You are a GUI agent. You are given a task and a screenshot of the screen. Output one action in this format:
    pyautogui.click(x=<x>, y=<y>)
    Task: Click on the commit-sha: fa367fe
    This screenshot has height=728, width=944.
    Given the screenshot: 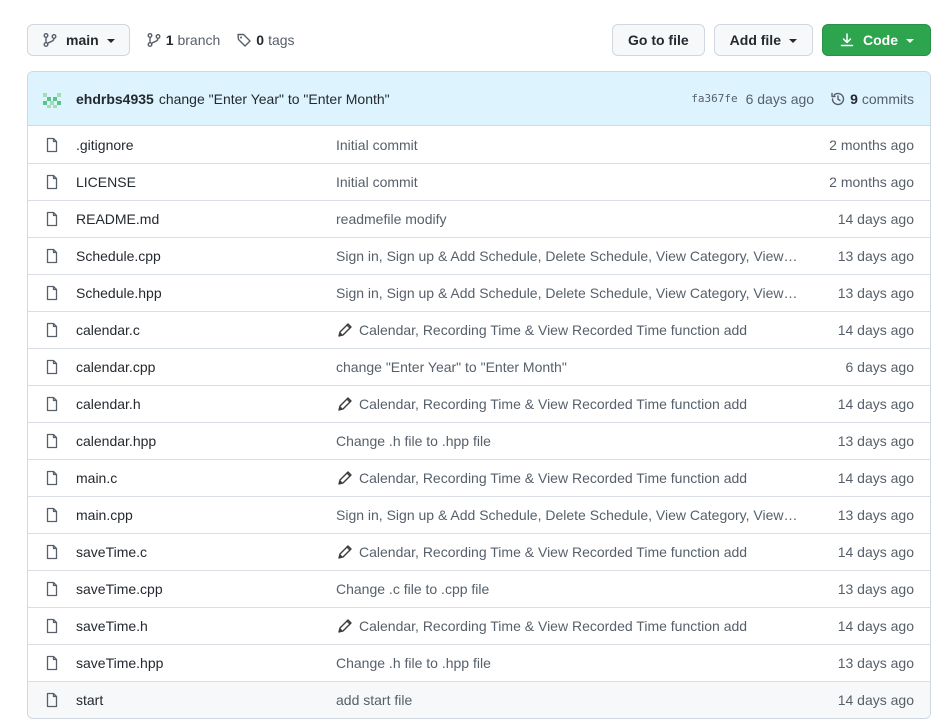 What is the action you would take?
    pyautogui.click(x=714, y=98)
    